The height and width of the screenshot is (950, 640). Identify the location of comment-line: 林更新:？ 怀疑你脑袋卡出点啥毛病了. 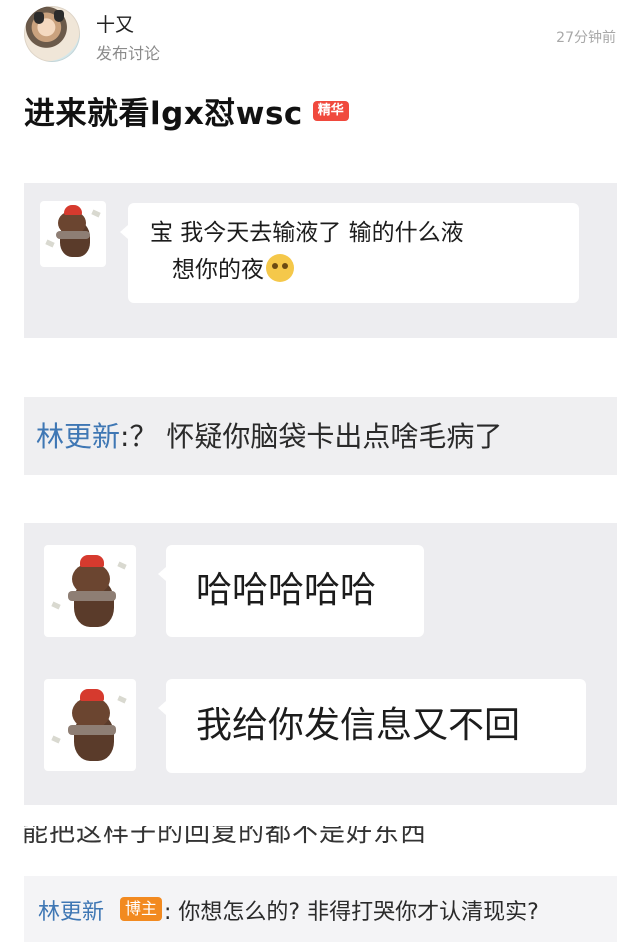
(269, 435).